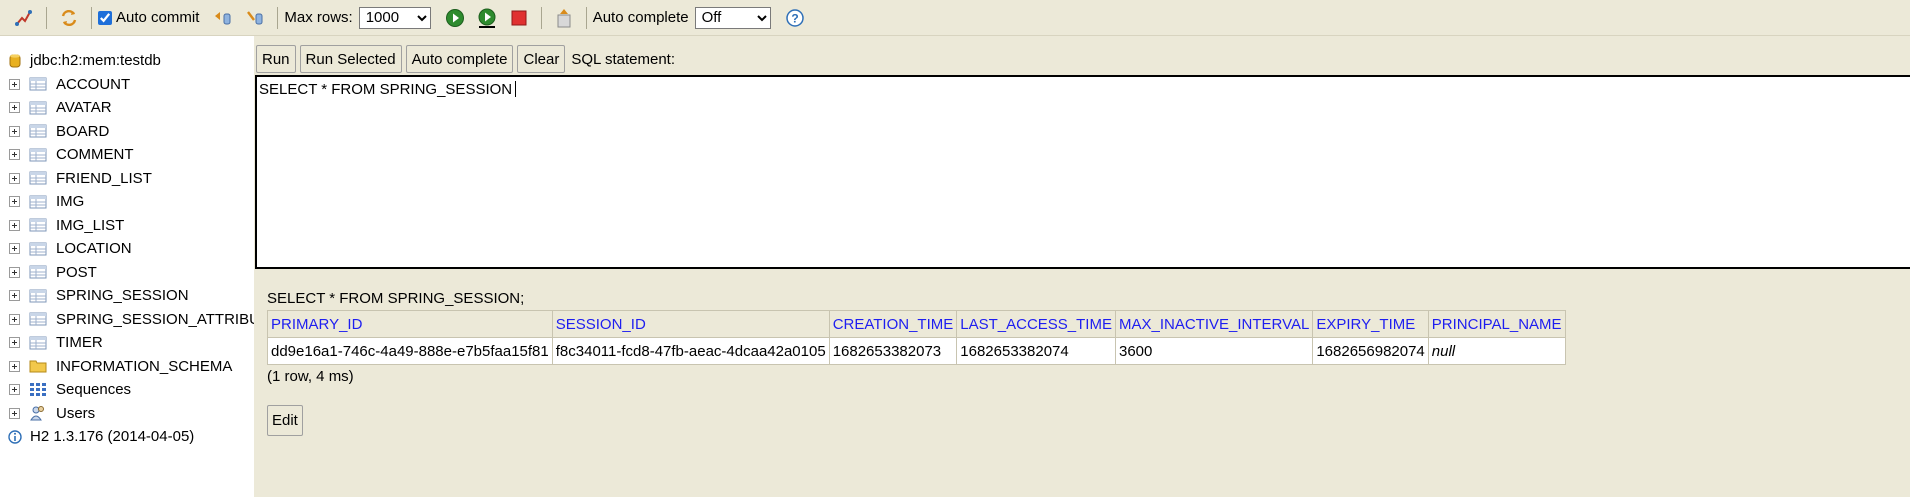 The width and height of the screenshot is (1910, 497). I want to click on tree-item-table: POST, so click(127, 273).